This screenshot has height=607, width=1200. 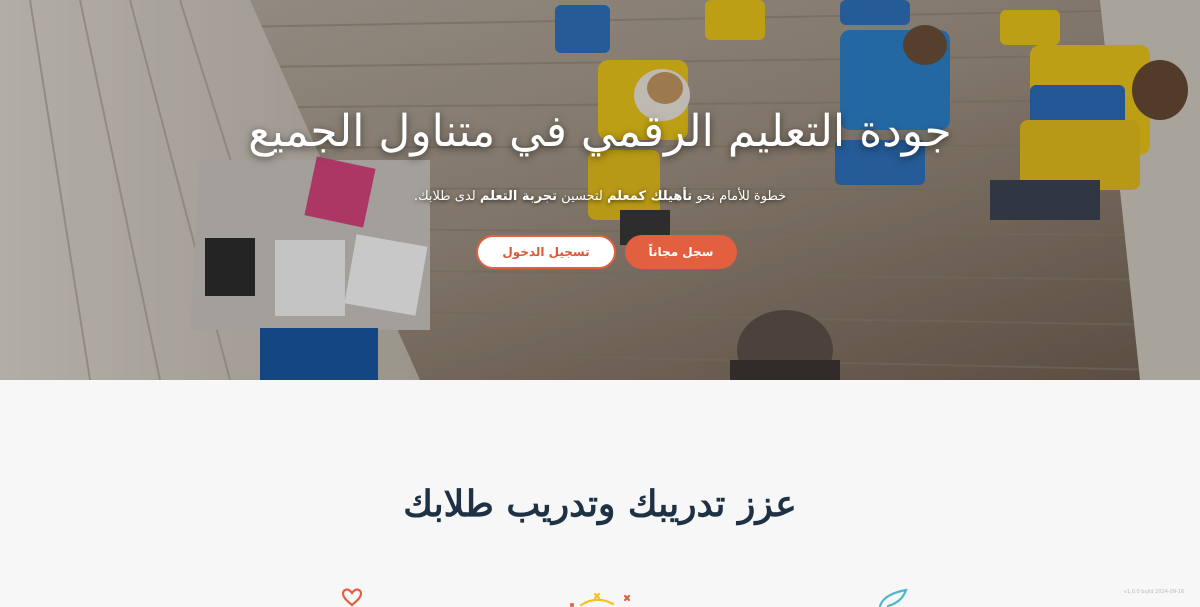 I want to click on hero-subtitle-part-1: خطوة للأمام نحو, so click(x=739, y=196).